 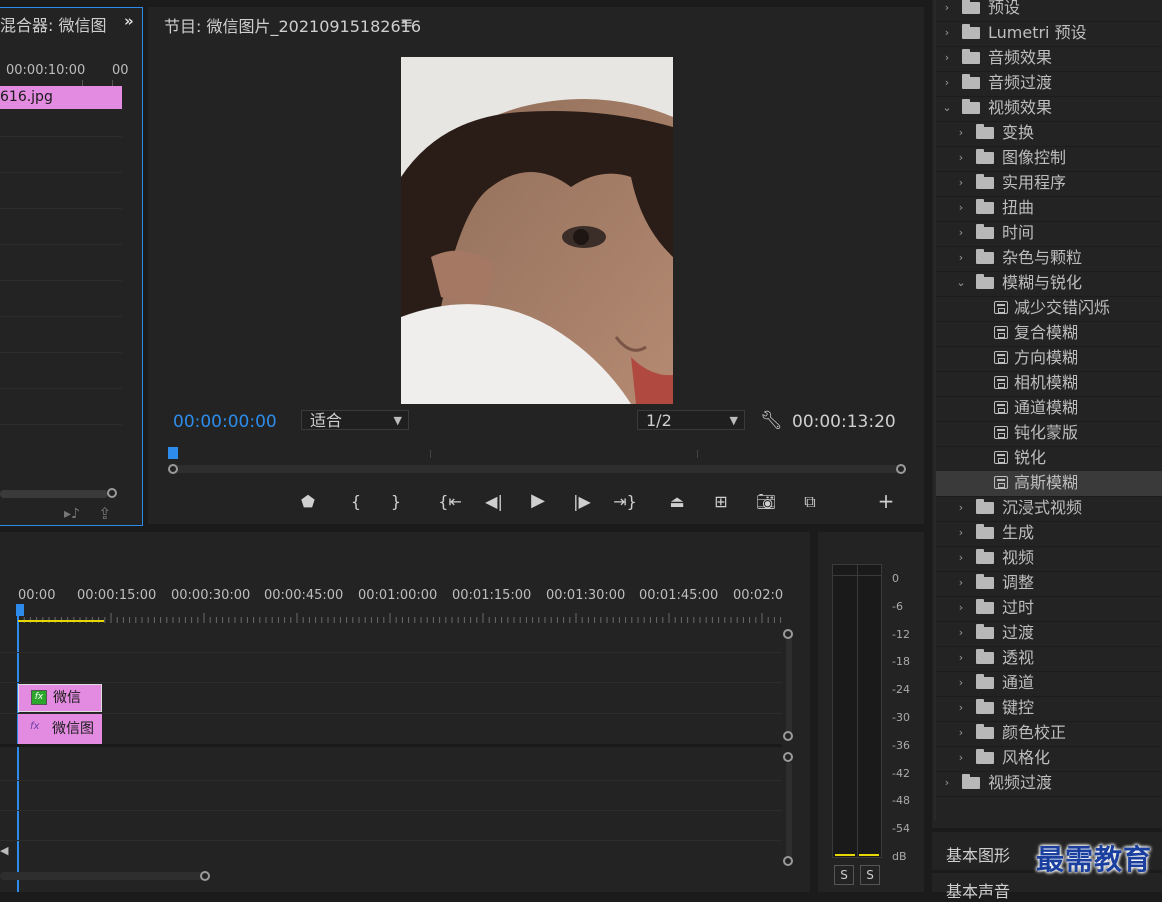 I want to click on effects-tree-item: › 音频效果, so click(x=1049, y=59).